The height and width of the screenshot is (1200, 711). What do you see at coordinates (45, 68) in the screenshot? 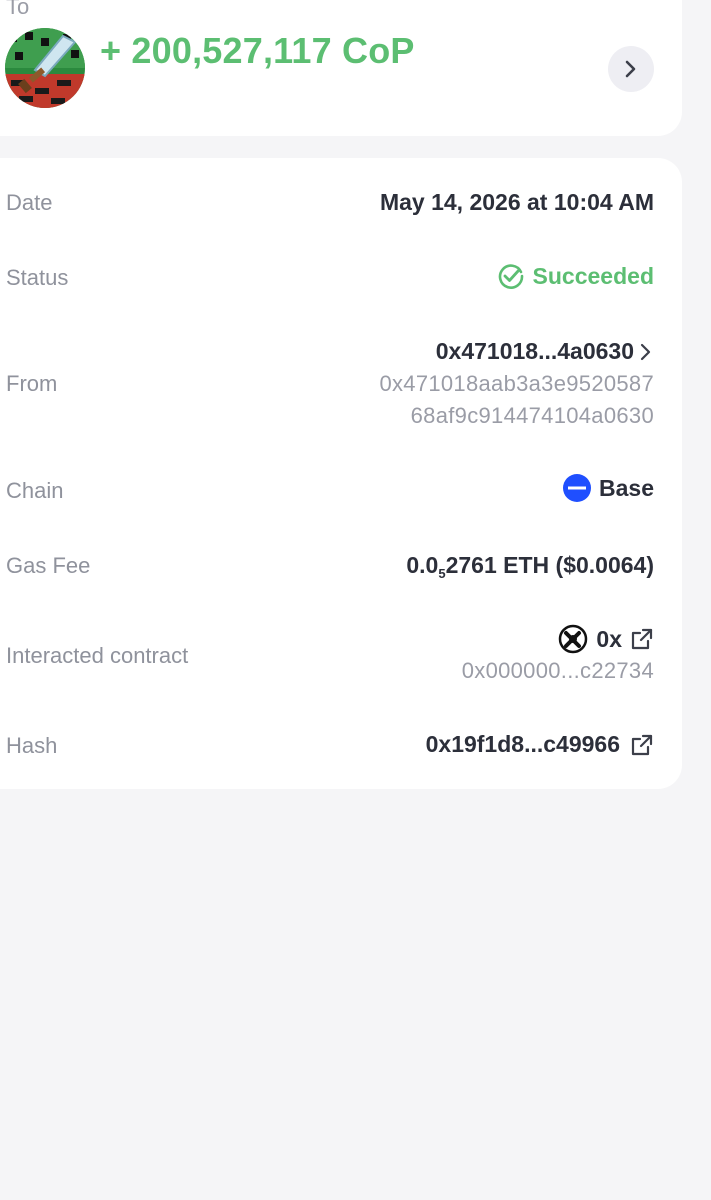
I see `token-avatar` at bounding box center [45, 68].